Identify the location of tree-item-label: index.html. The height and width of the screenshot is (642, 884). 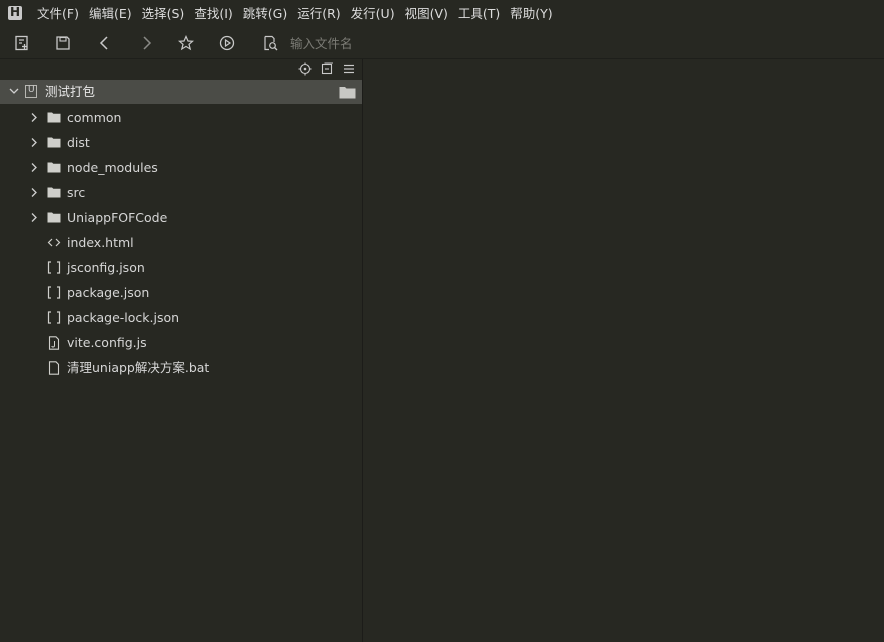
(100, 242).